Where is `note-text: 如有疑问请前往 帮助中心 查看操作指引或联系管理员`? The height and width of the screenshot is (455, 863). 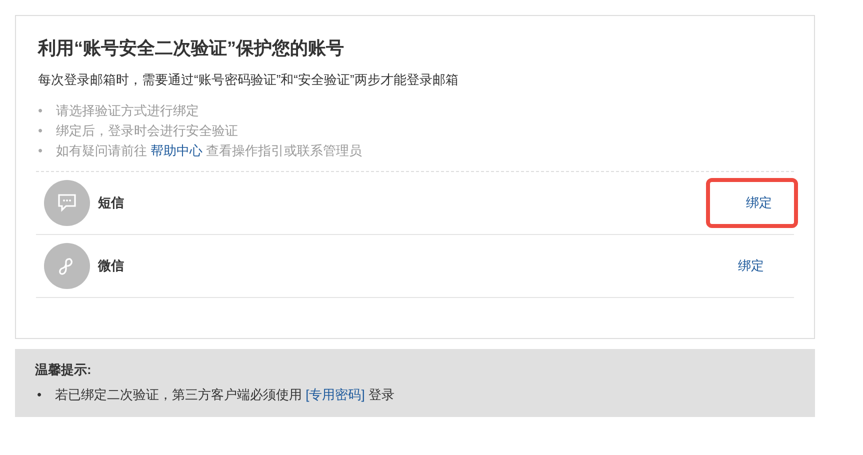 note-text: 如有疑问请前往 帮助中心 查看操作指引或联系管理员 is located at coordinates (209, 151).